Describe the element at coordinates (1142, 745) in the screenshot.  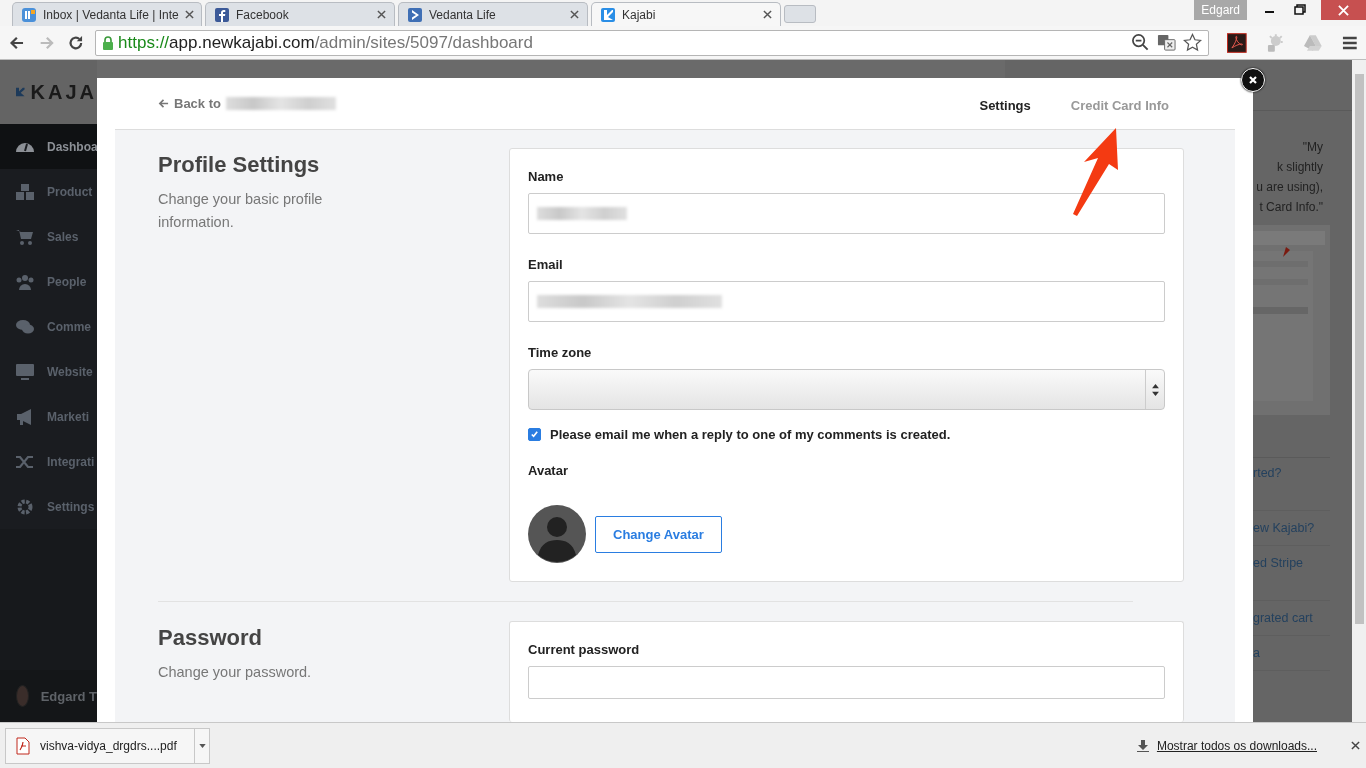
I see `download-icon` at that location.